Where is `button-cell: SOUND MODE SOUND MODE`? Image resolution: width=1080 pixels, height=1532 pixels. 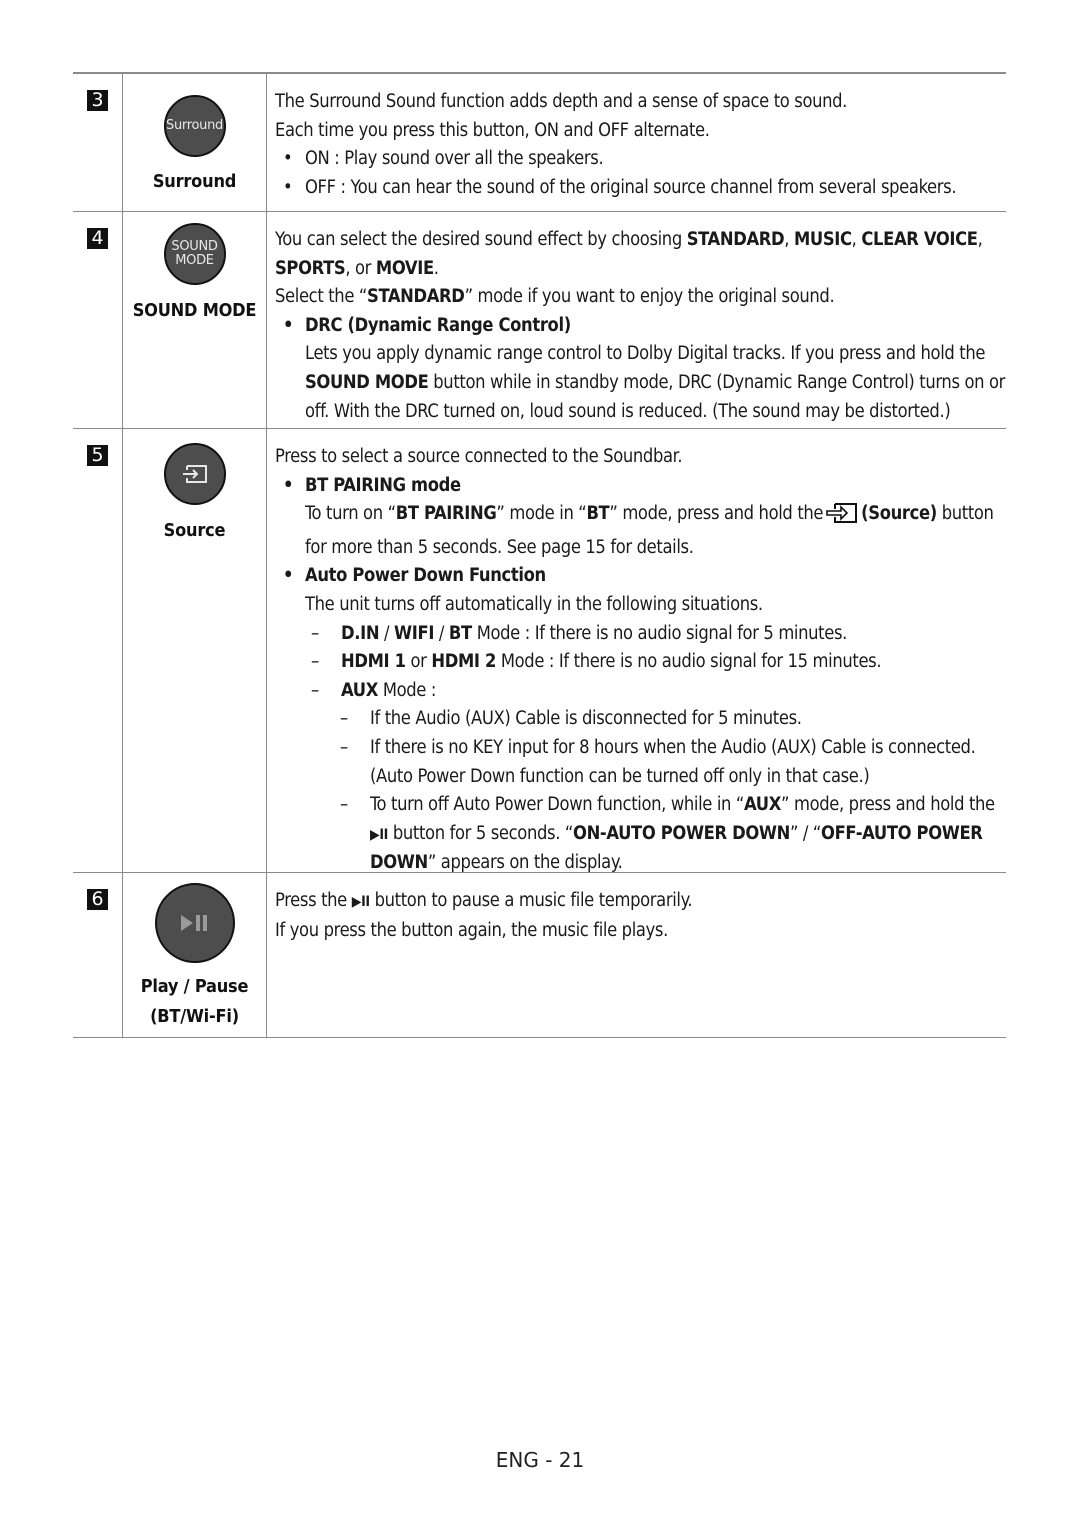 button-cell: SOUND MODE SOUND MODE is located at coordinates (195, 320).